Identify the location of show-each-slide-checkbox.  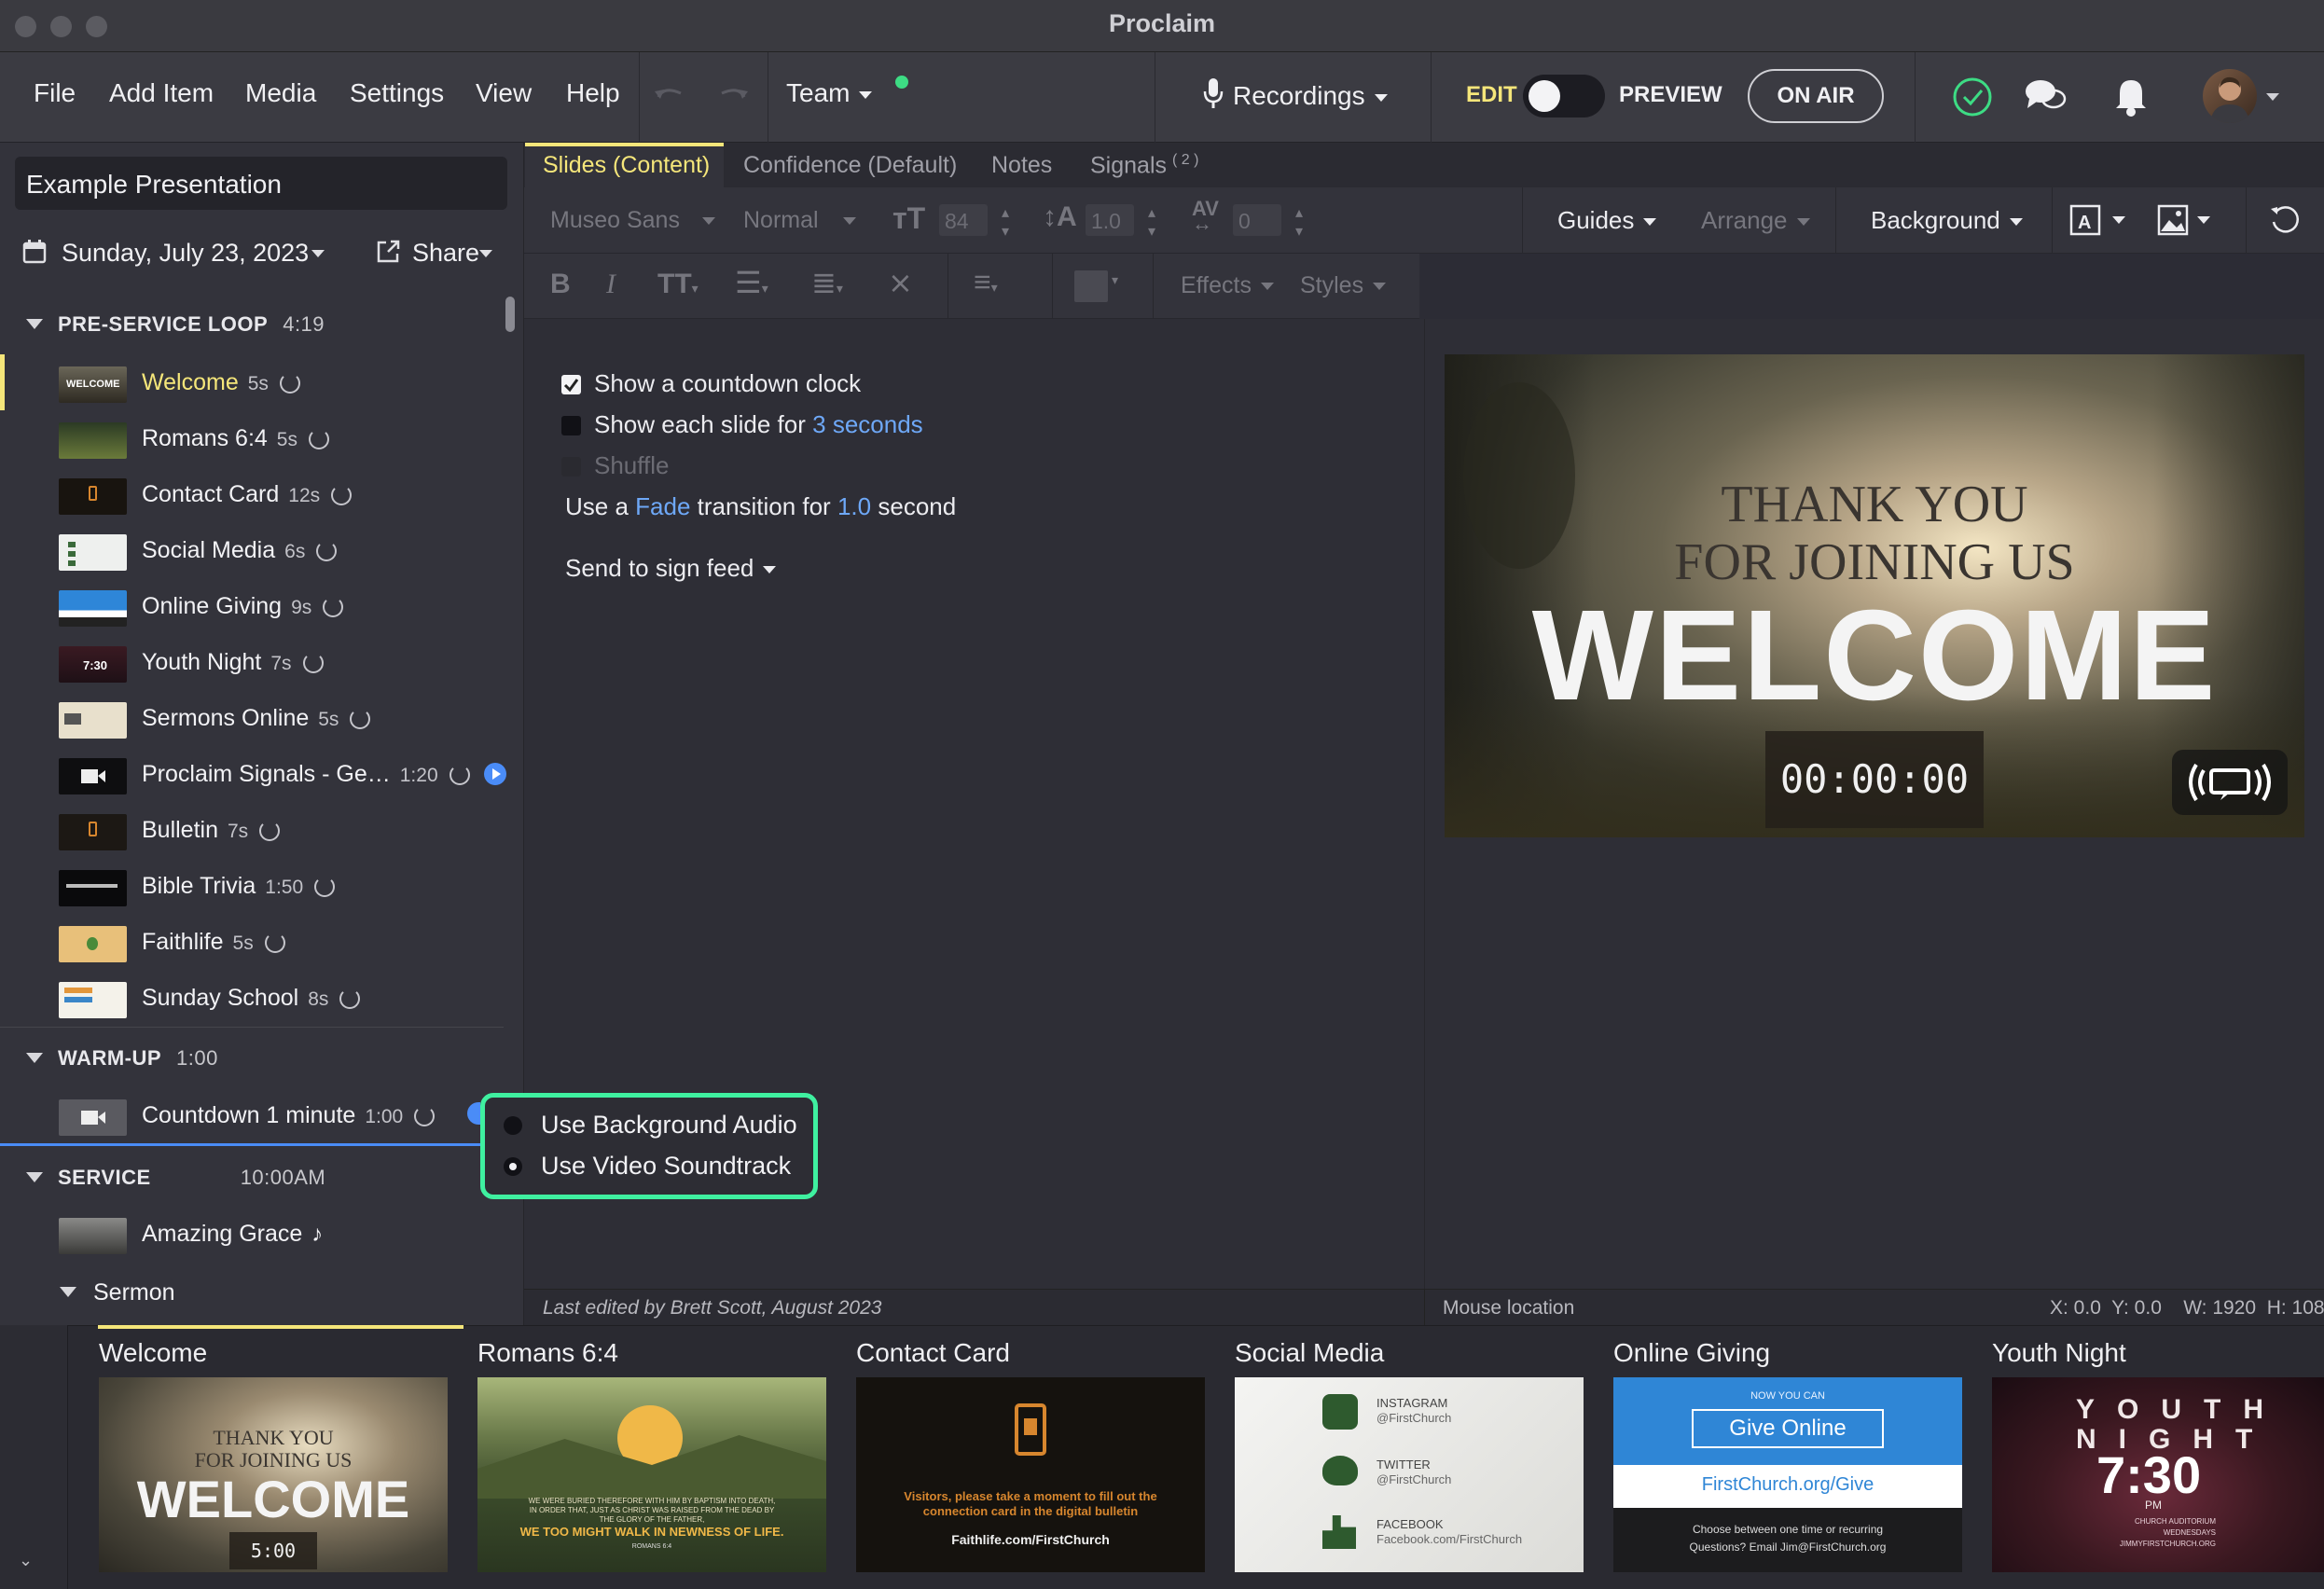
(571, 425).